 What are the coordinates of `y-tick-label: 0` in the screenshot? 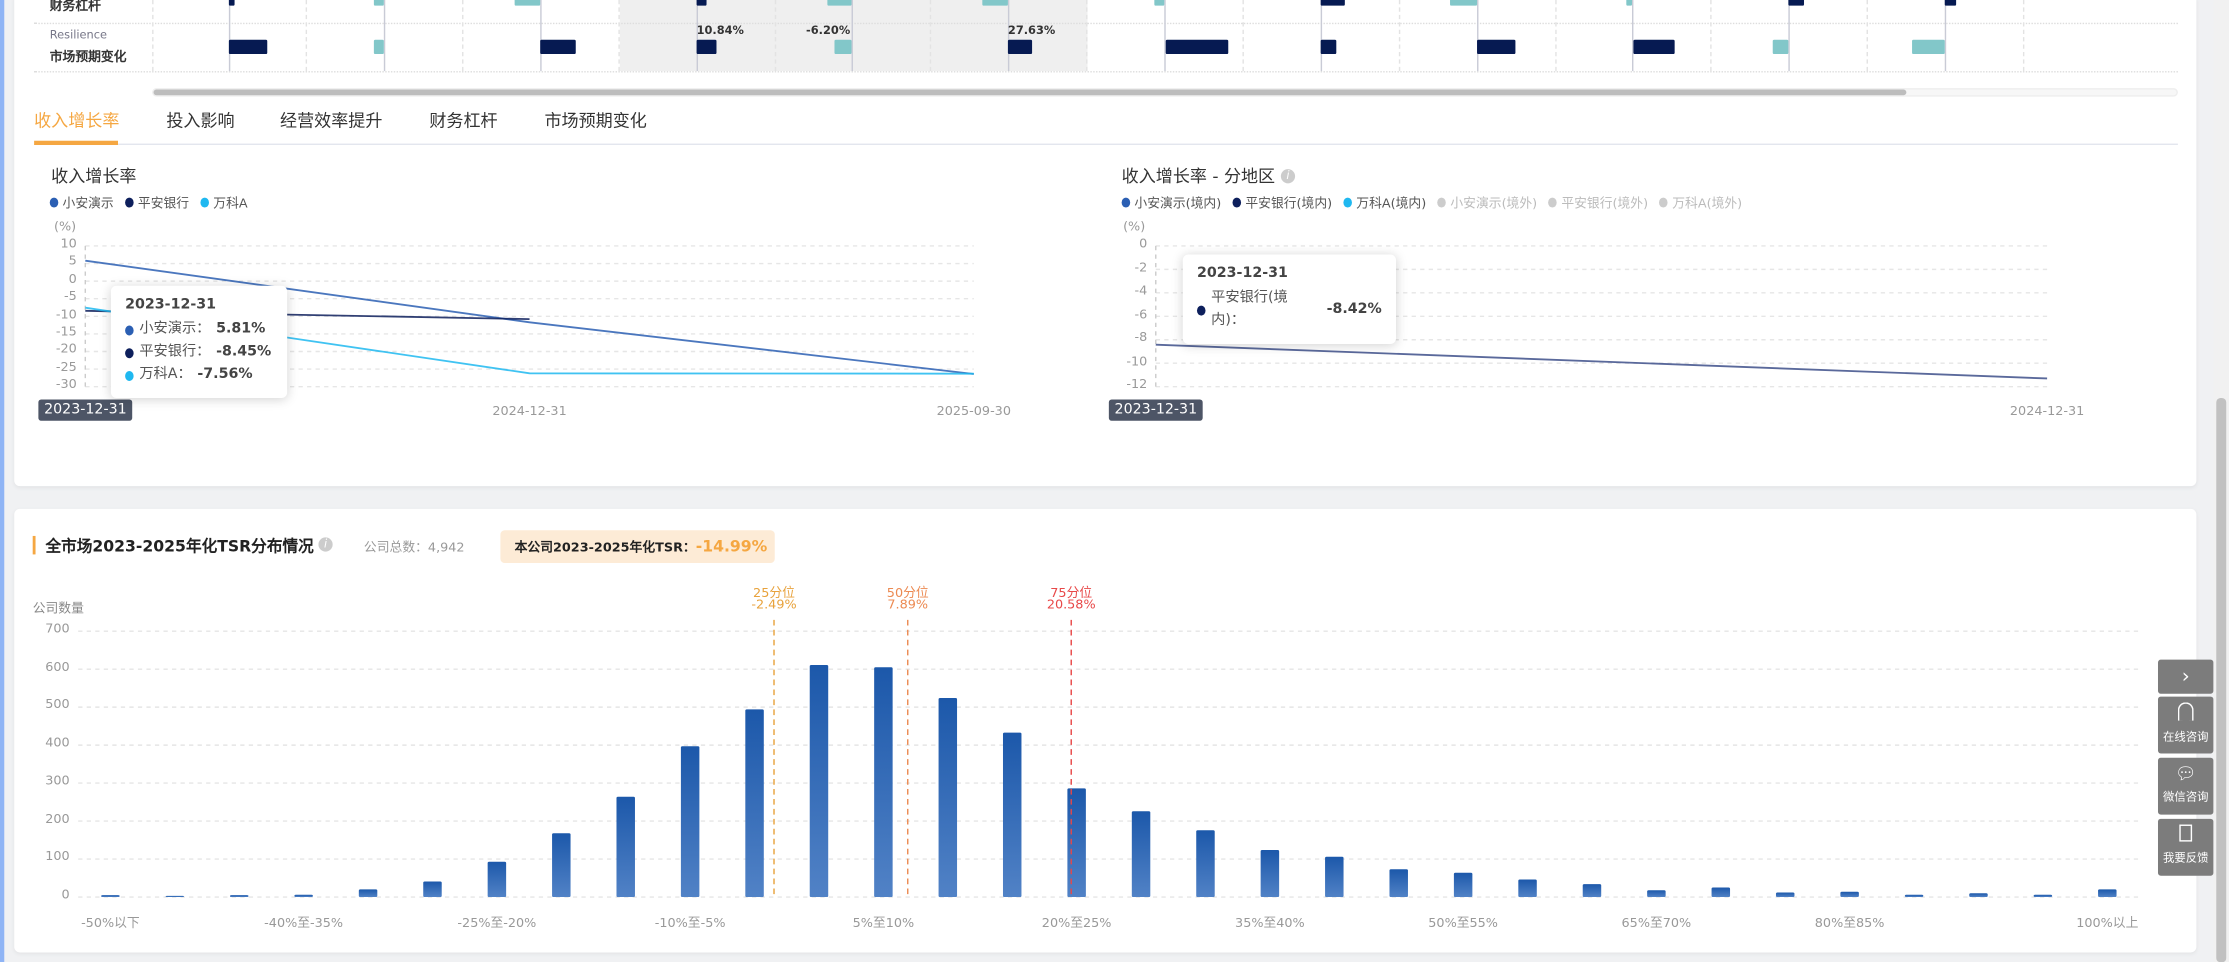 It's located at (65, 895).